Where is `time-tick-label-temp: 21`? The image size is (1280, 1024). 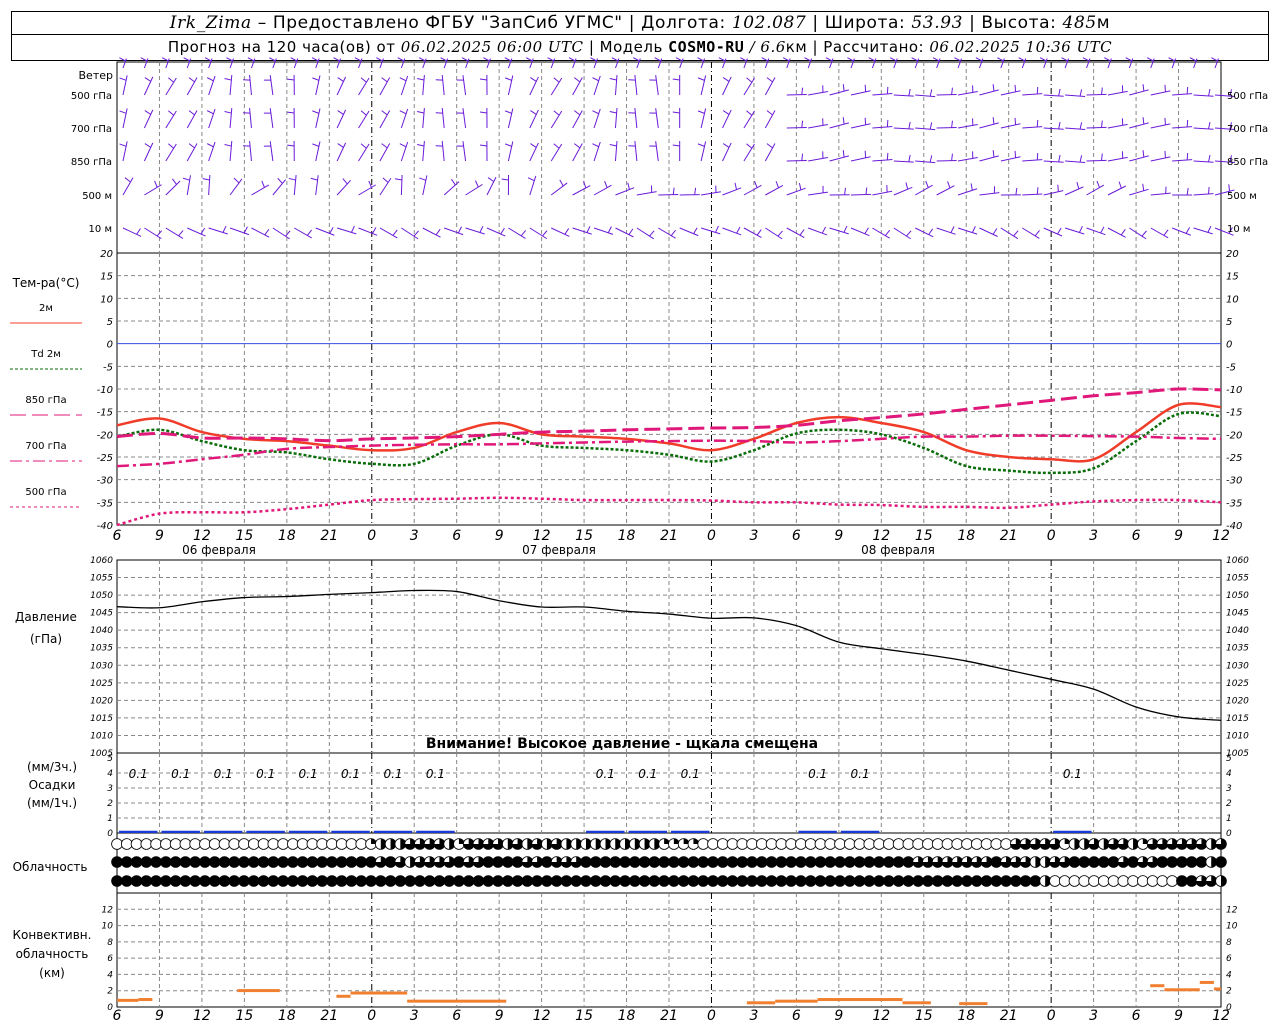 time-tick-label-temp: 21 is located at coordinates (669, 536).